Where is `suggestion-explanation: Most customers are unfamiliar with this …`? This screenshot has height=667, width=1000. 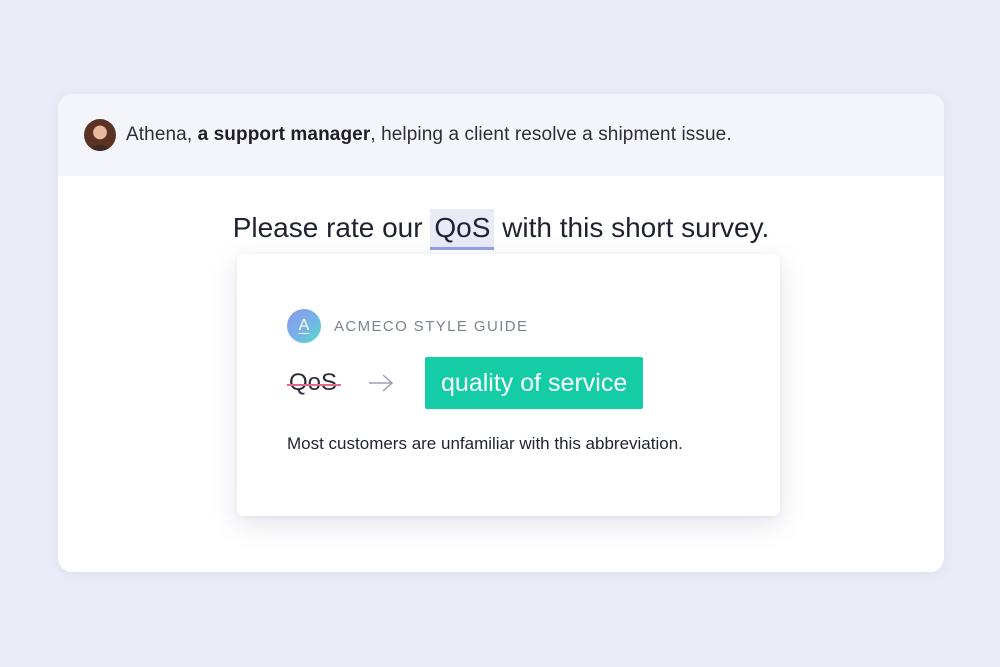 suggestion-explanation: Most customers are unfamiliar with this … is located at coordinates (485, 443).